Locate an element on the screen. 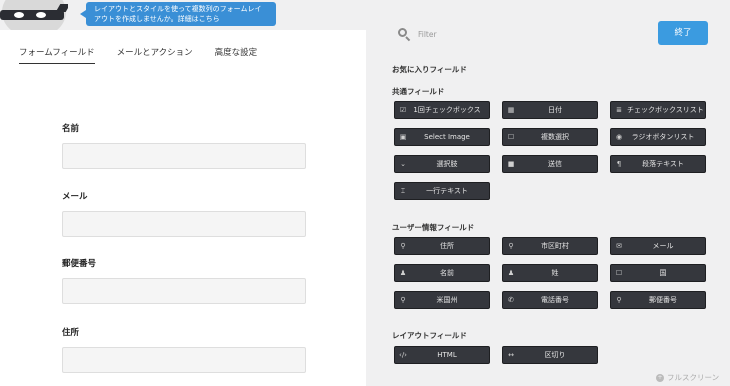  field-button-zip: ⚲ 郵便番号 is located at coordinates (658, 300).